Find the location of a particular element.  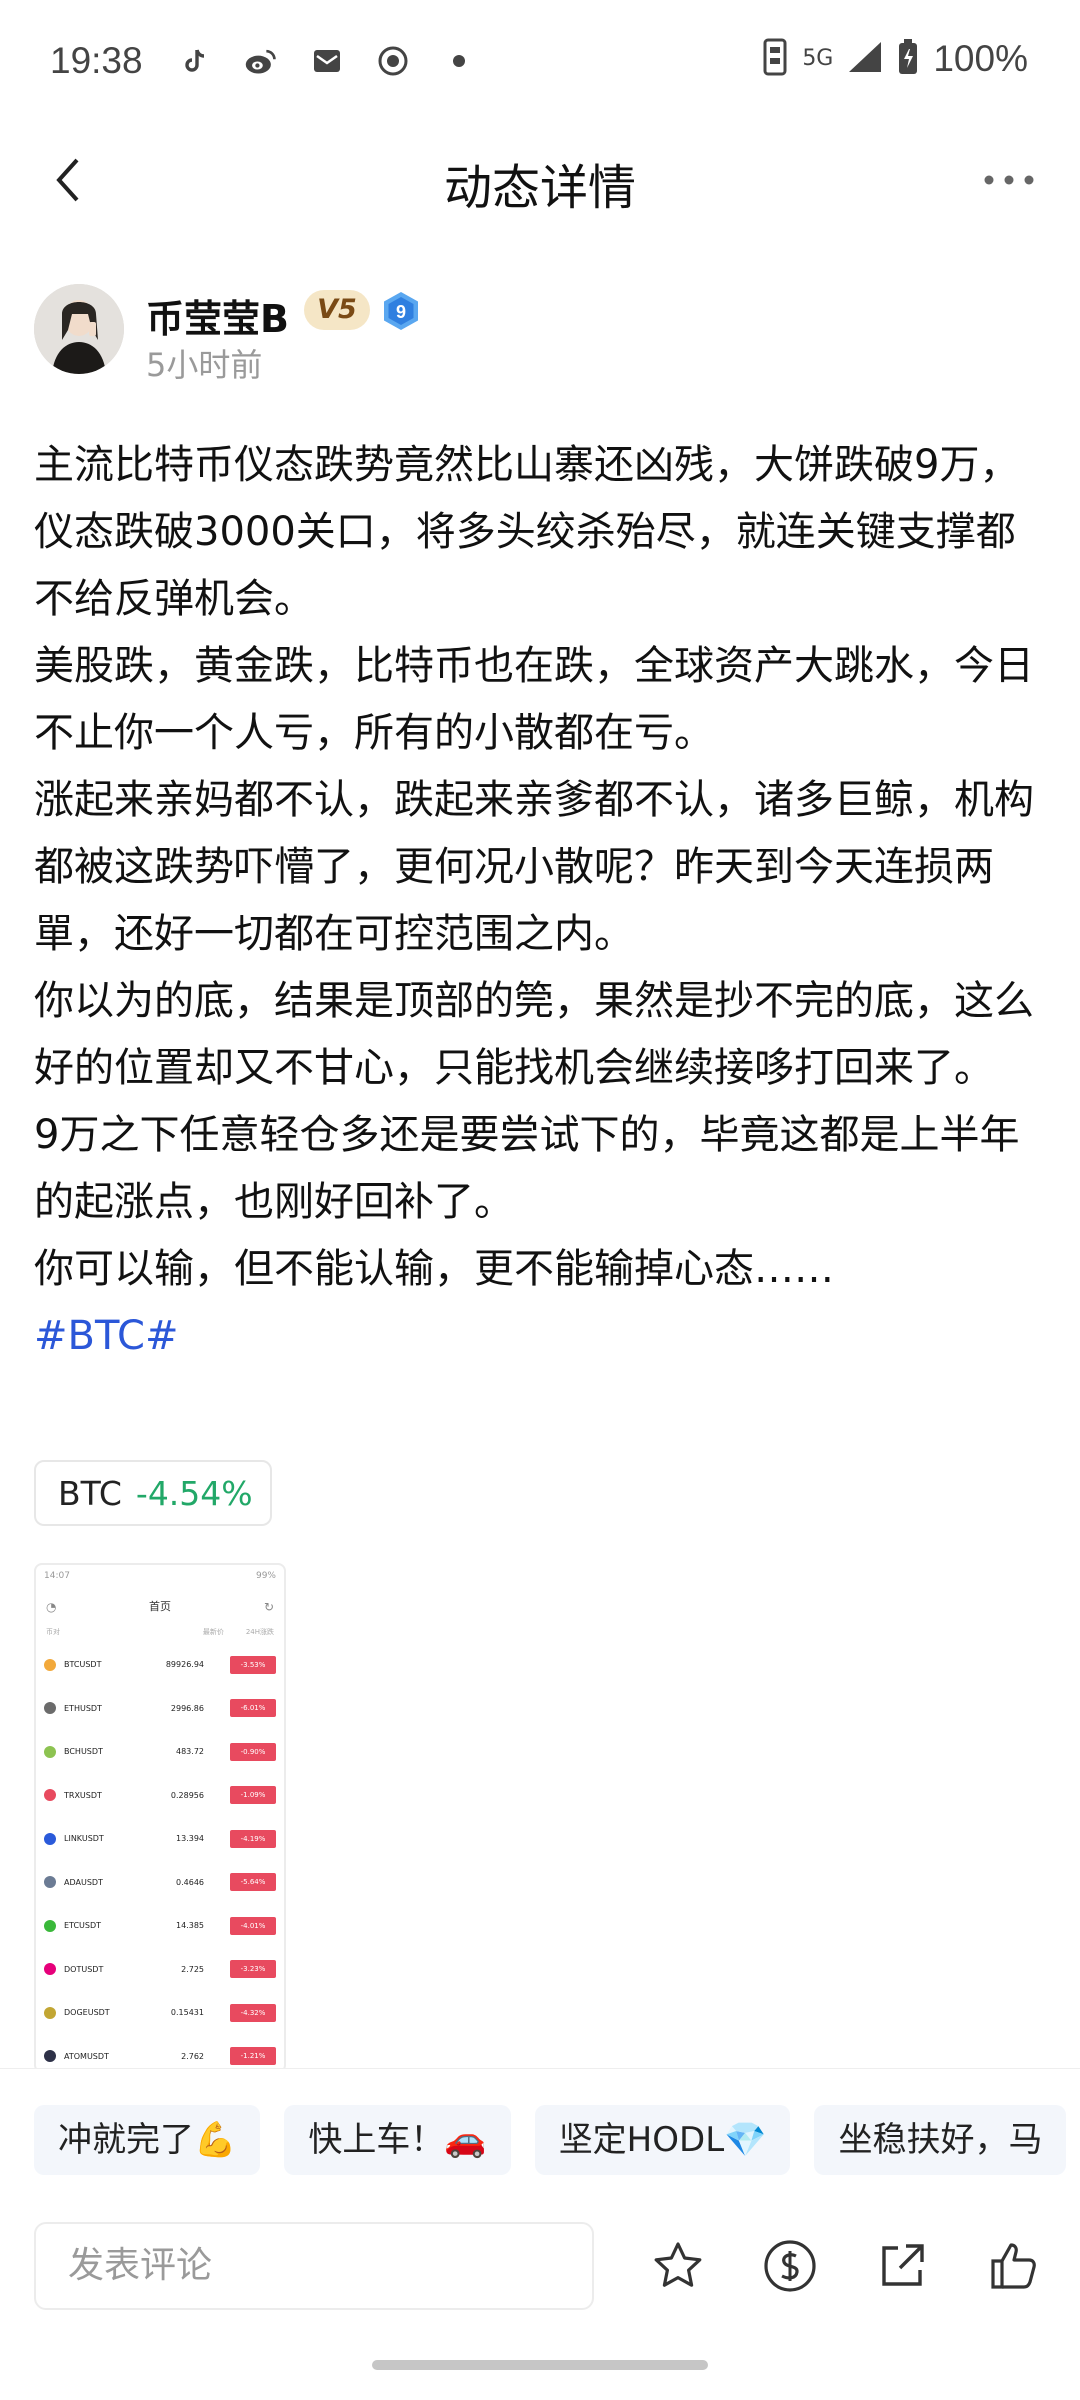

coin-tag: BTC -4.54% is located at coordinates (153, 1493).